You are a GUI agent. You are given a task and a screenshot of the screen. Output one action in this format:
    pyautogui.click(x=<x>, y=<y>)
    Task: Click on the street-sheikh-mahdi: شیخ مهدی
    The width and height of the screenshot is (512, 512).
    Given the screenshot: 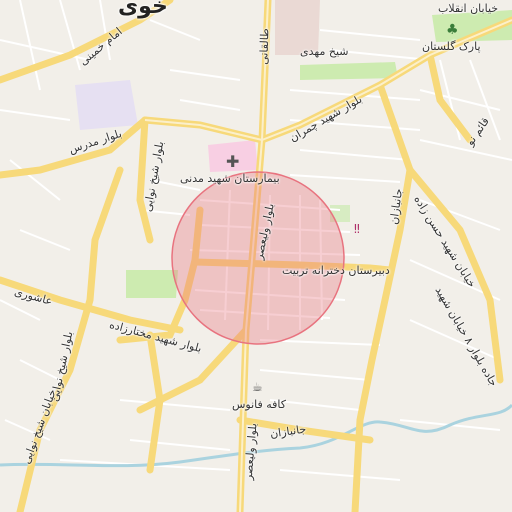 What is the action you would take?
    pyautogui.click(x=324, y=51)
    